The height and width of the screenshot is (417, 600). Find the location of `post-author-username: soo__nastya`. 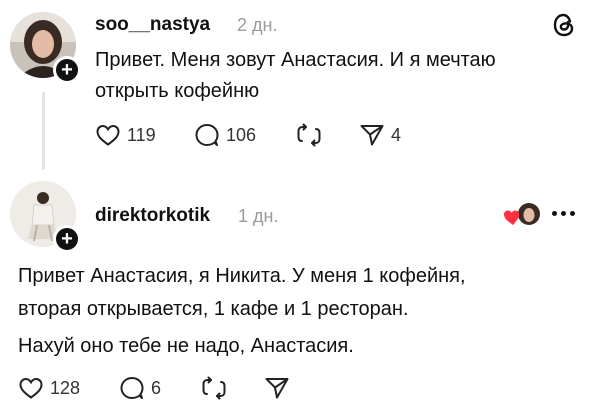

post-author-username: soo__nastya is located at coordinates (152, 25).